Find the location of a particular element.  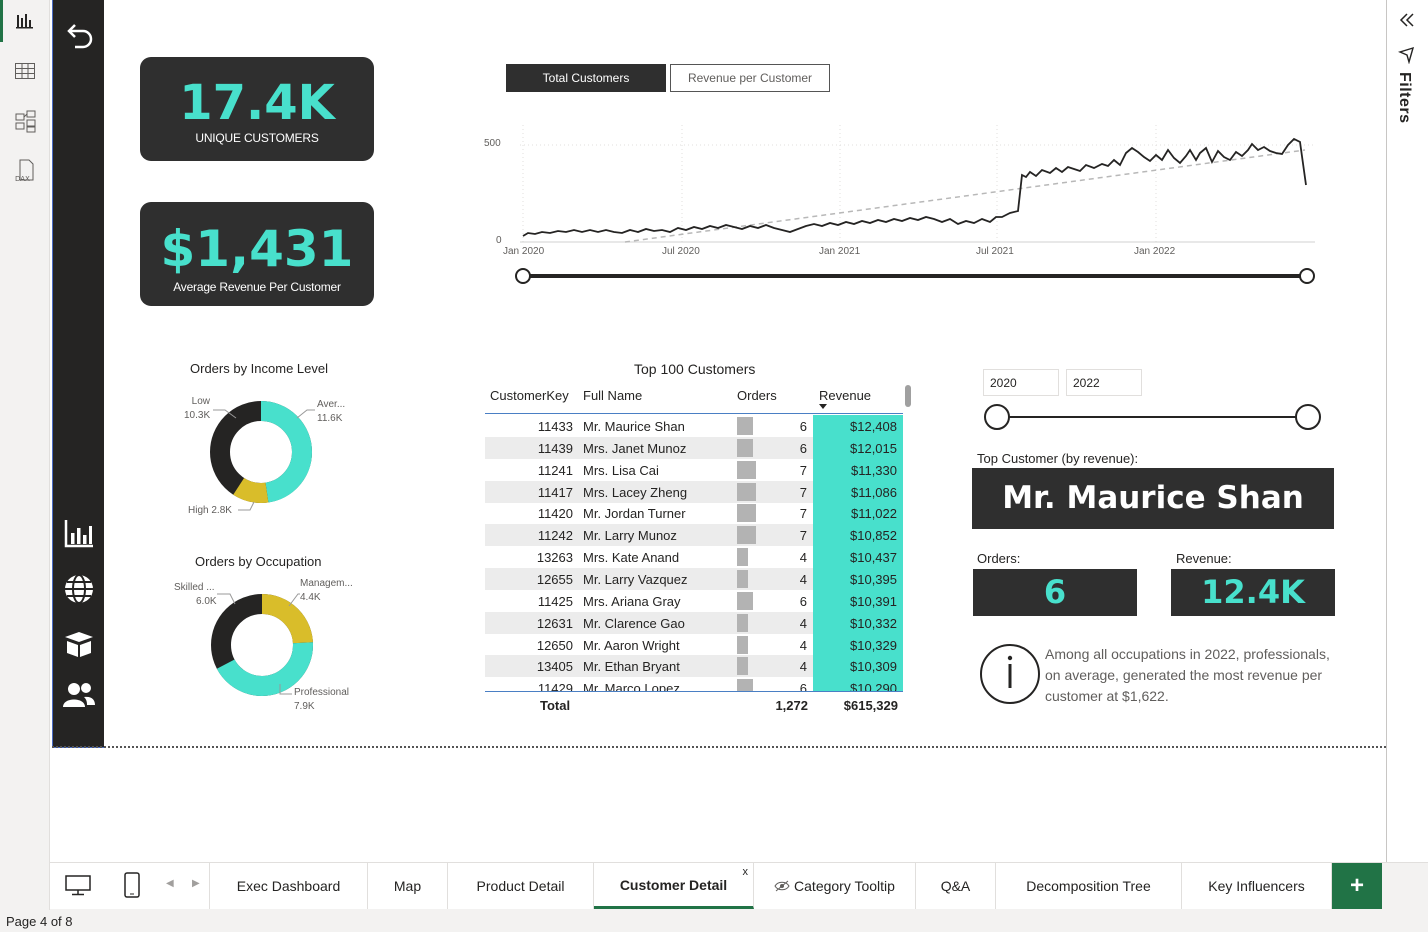

table-row: 11242 Mr. Larry Munoz 7 $10,852 is located at coordinates (694, 535).